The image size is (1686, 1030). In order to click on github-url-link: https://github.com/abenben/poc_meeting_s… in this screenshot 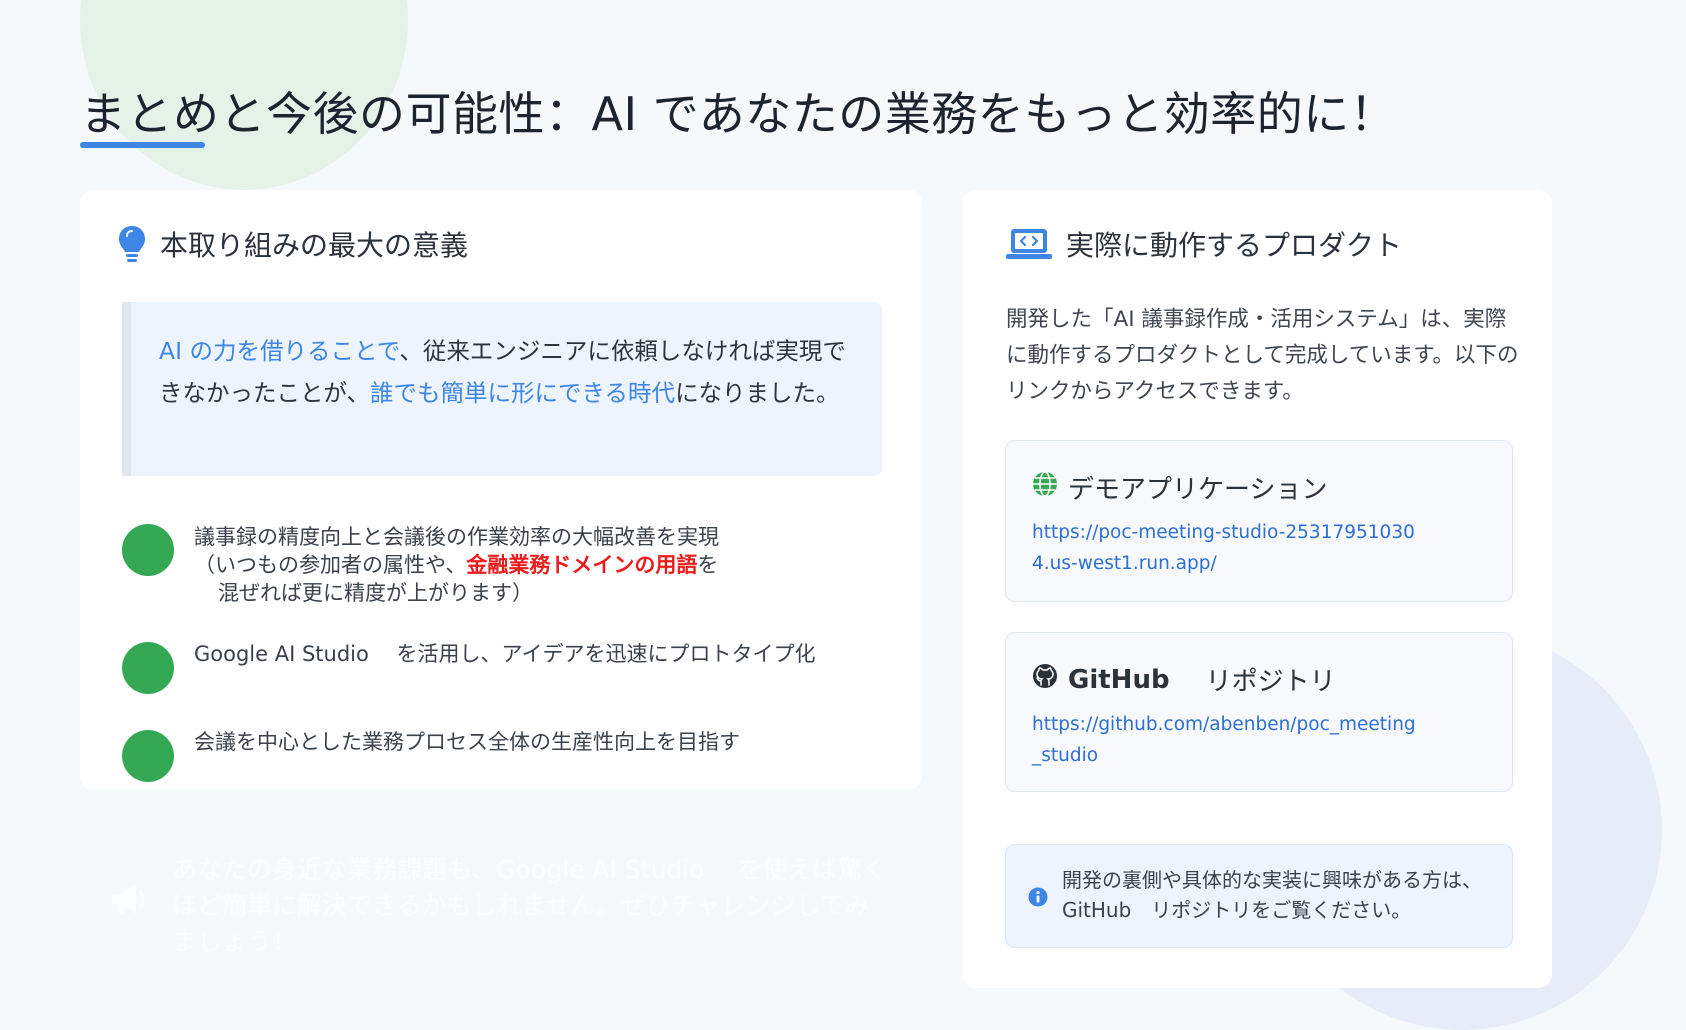, I will do `click(1227, 740)`.